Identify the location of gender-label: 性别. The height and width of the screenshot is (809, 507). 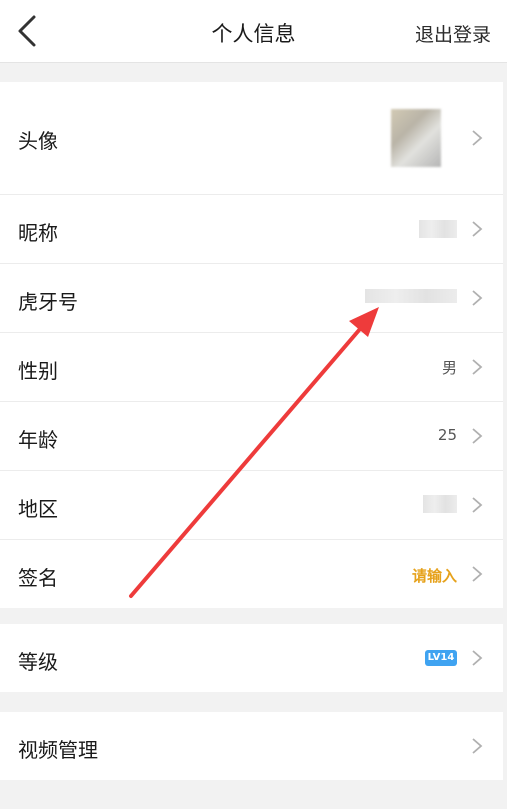
(38, 371).